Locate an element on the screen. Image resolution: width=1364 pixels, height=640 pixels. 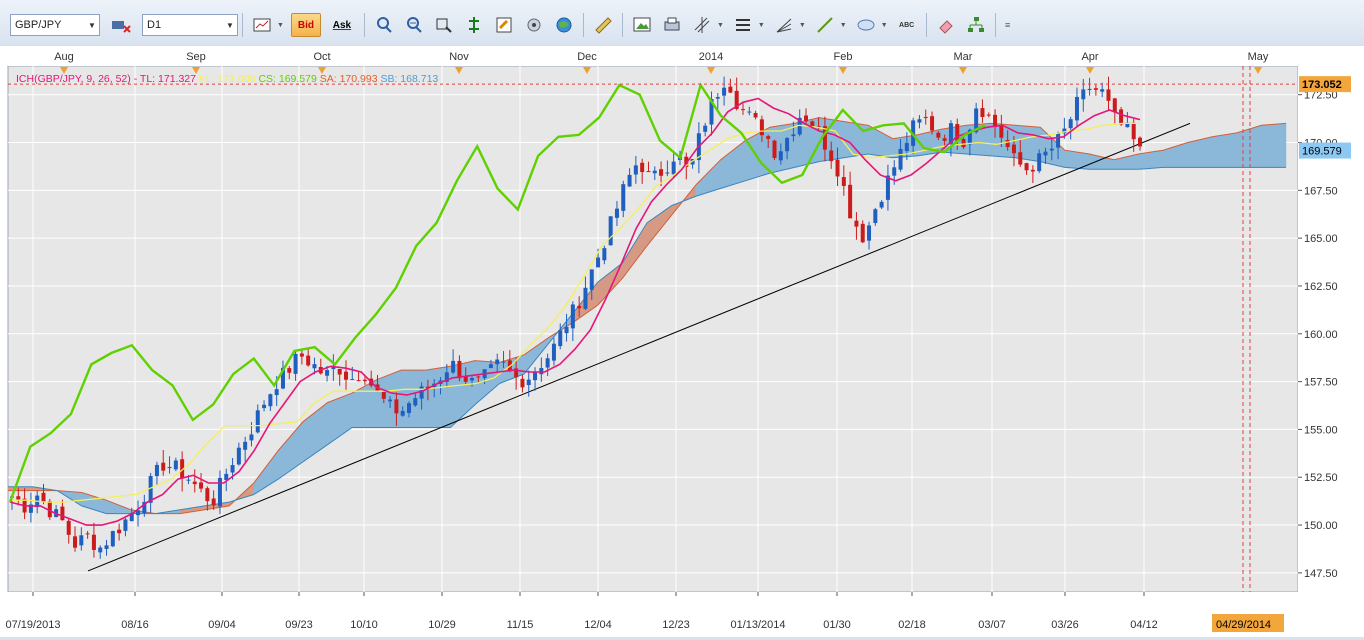
toolbar-overflow-button: ≡ is located at coordinates (1008, 25).